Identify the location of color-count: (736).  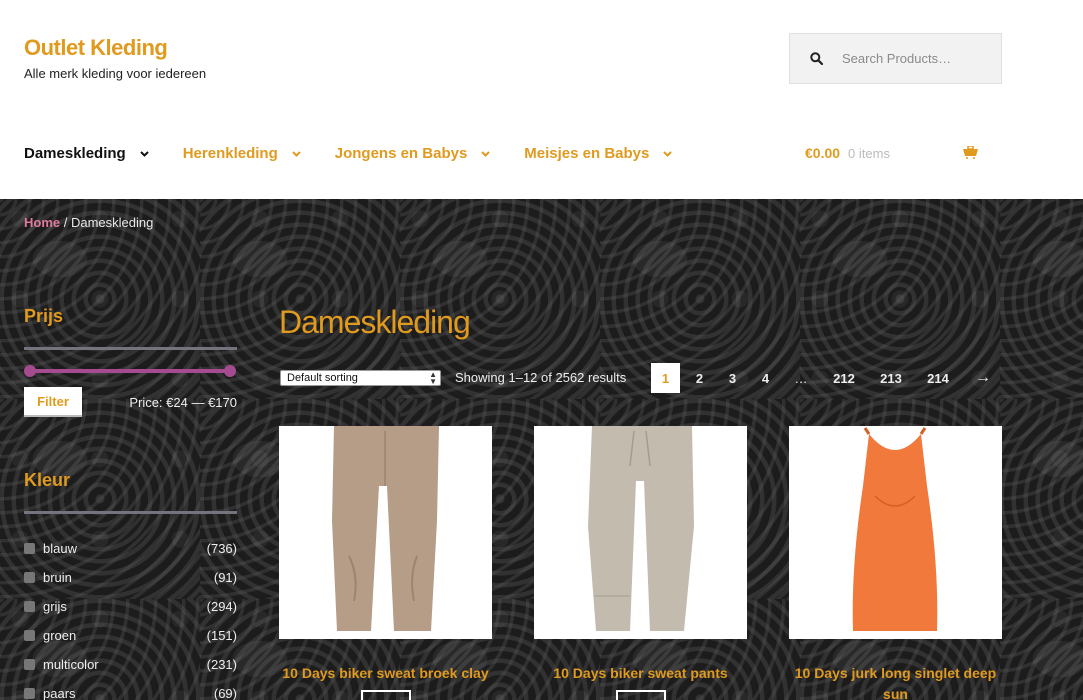
(221, 548).